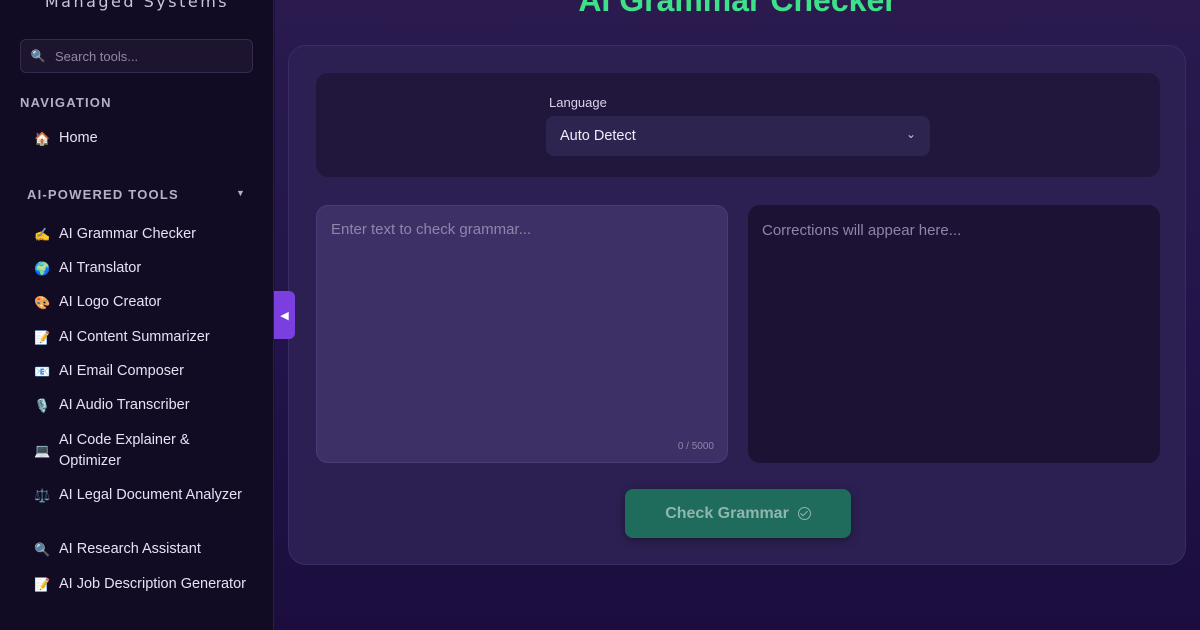 Image resolution: width=1200 pixels, height=630 pixels. Describe the element at coordinates (78, 138) in the screenshot. I see `sidebar-item-label: Home` at that location.